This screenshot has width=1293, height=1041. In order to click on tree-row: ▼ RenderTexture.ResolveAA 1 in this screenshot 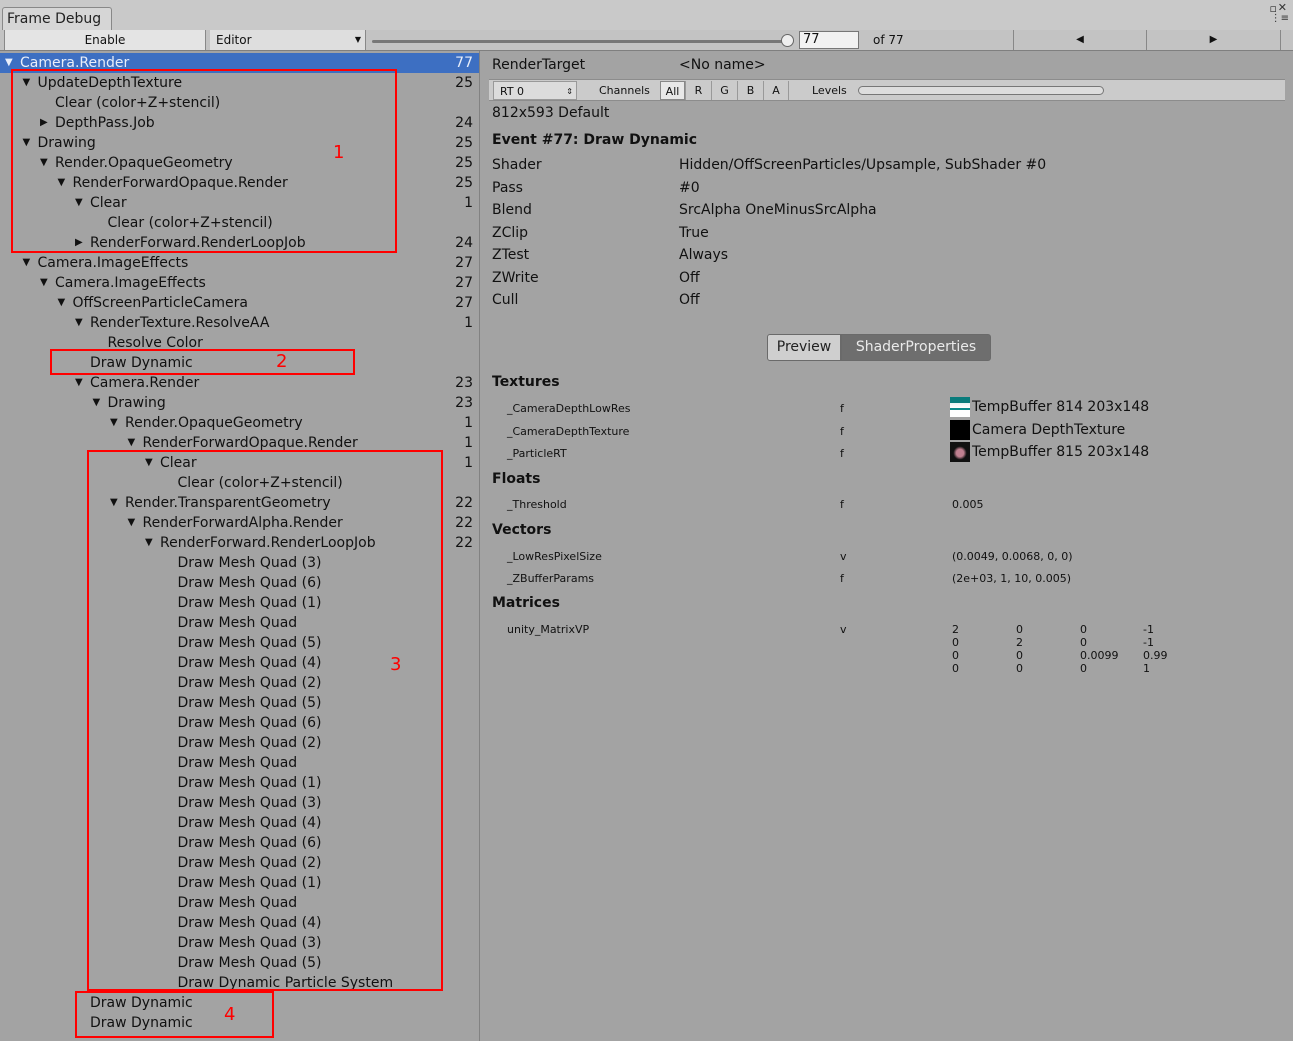, I will do `click(239, 323)`.